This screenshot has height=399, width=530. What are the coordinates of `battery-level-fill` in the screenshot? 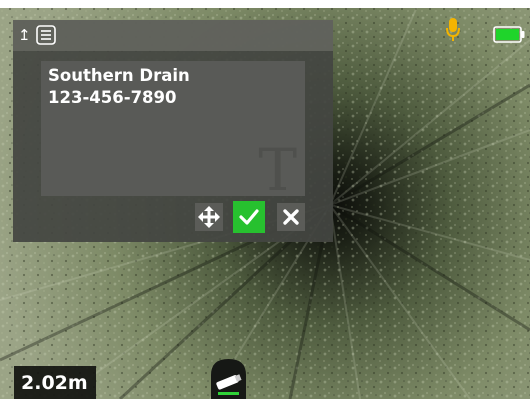 It's located at (507, 34).